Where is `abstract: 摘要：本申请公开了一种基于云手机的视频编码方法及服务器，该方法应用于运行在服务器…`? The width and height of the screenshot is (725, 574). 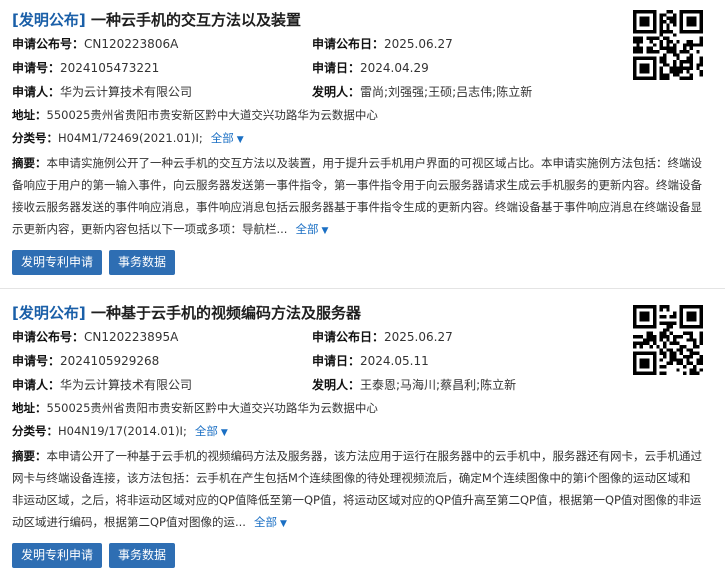 abstract: 摘要：本申请公开了一种基于云手机的视频编码方法及服务器，该方法应用于运行在服务器… is located at coordinates (357, 490).